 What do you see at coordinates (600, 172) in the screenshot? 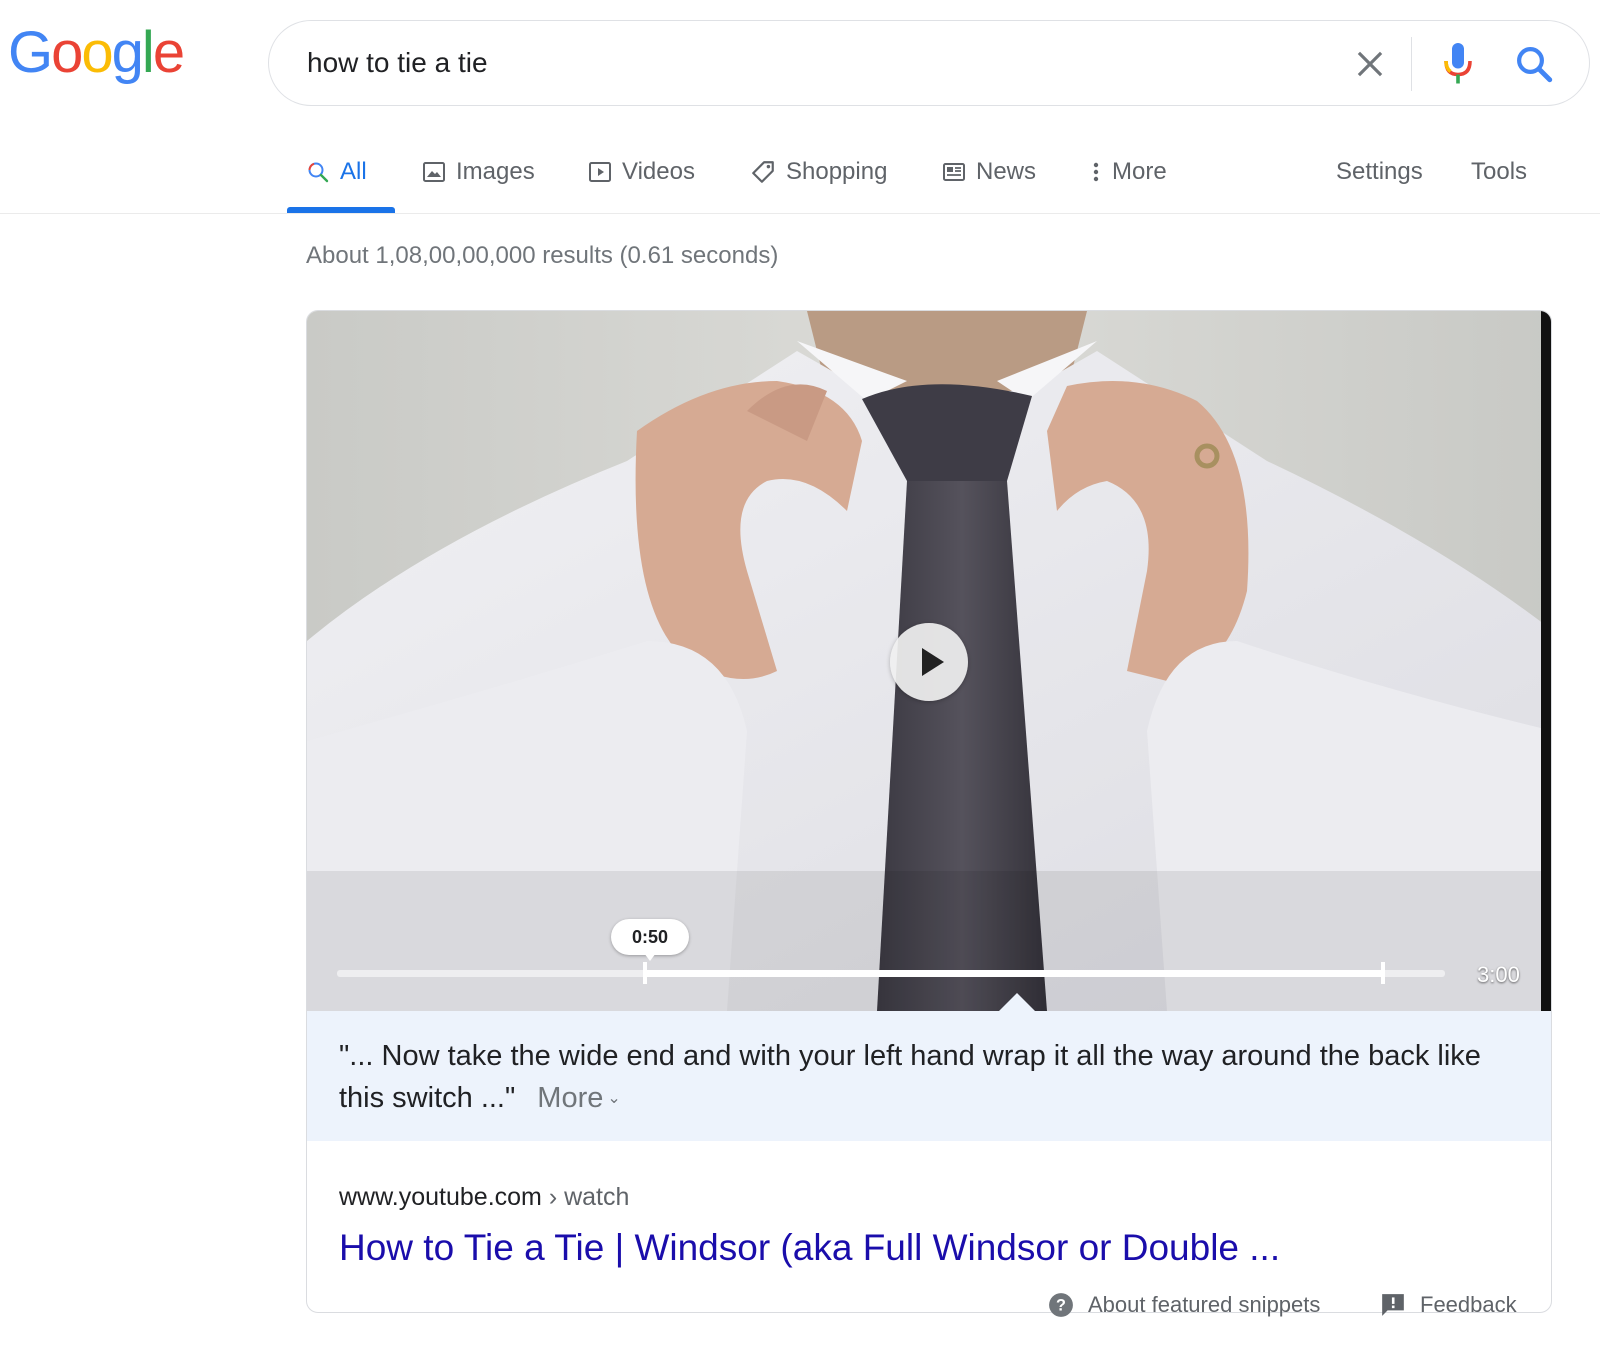
I see `play-box-icon` at bounding box center [600, 172].